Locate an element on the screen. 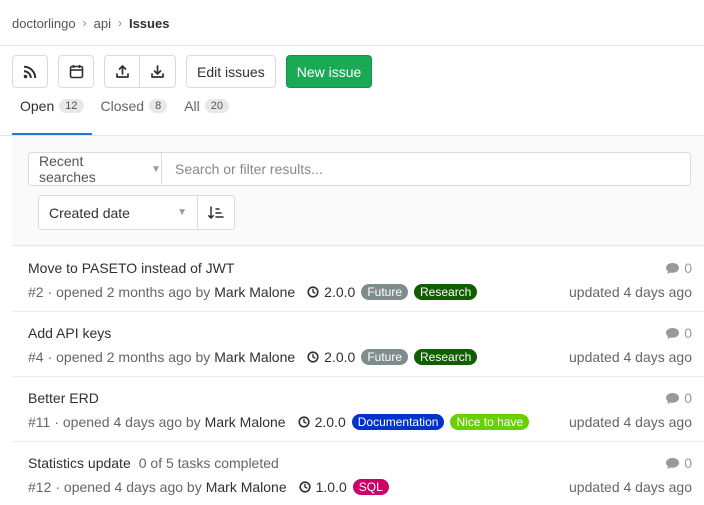  issue-title-link: Statistics update is located at coordinates (79, 463).